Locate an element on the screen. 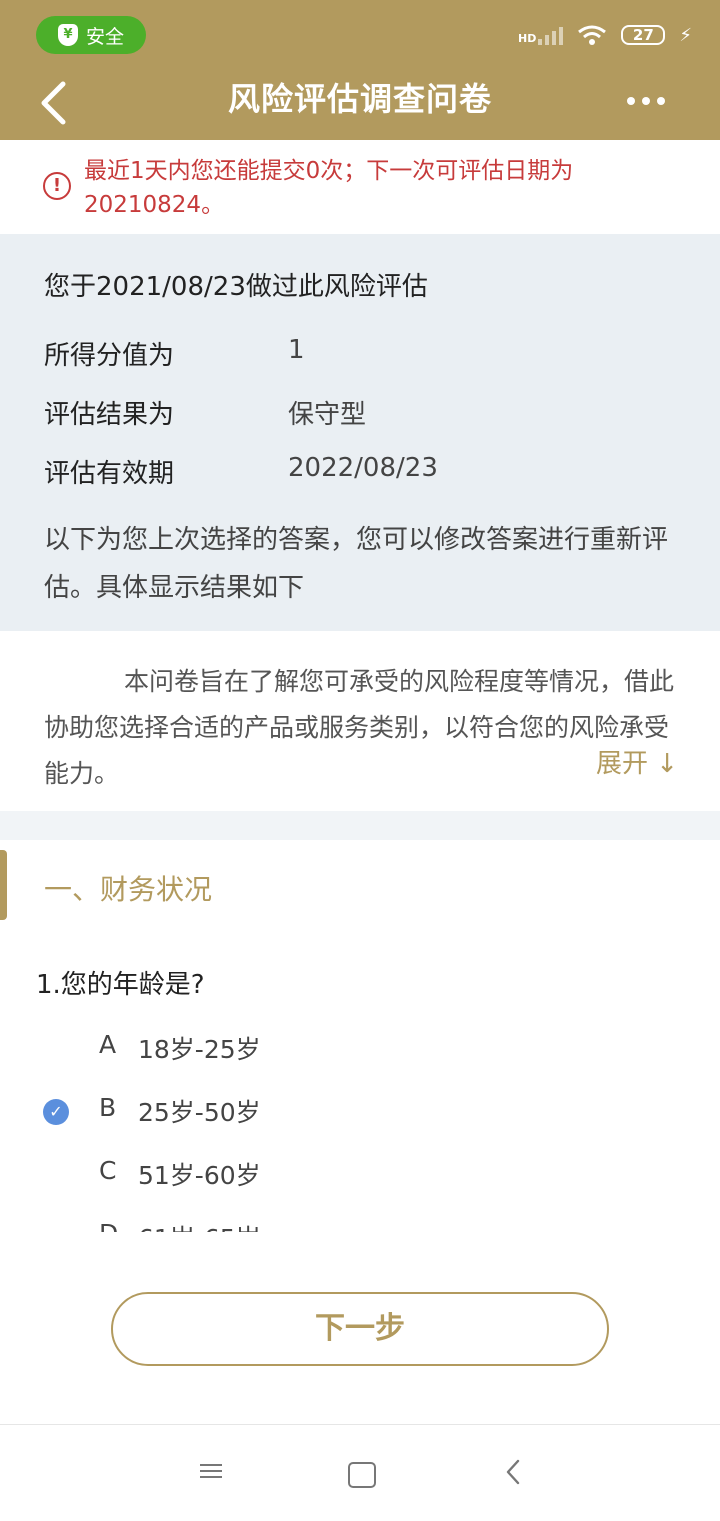  option-text: 18岁-25岁 is located at coordinates (199, 1049).